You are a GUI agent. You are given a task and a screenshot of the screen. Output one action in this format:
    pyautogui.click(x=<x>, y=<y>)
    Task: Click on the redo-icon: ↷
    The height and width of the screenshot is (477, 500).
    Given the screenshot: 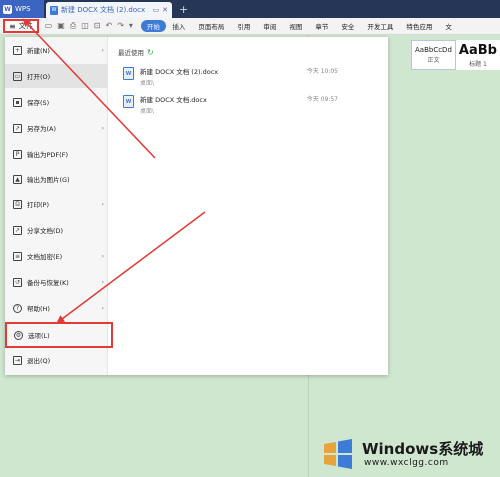 What is the action you would take?
    pyautogui.click(x=120, y=26)
    